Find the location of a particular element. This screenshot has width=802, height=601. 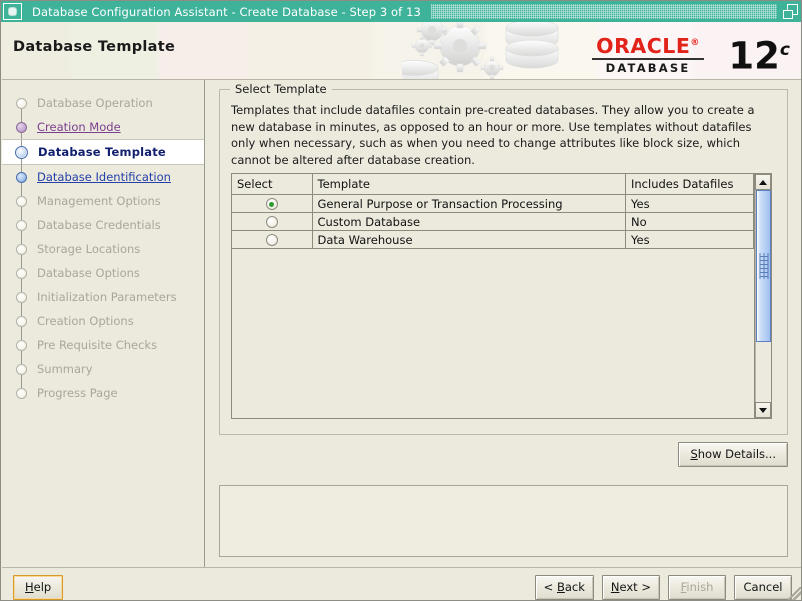

sidebar-item-label: Database Template is located at coordinates (102, 152).